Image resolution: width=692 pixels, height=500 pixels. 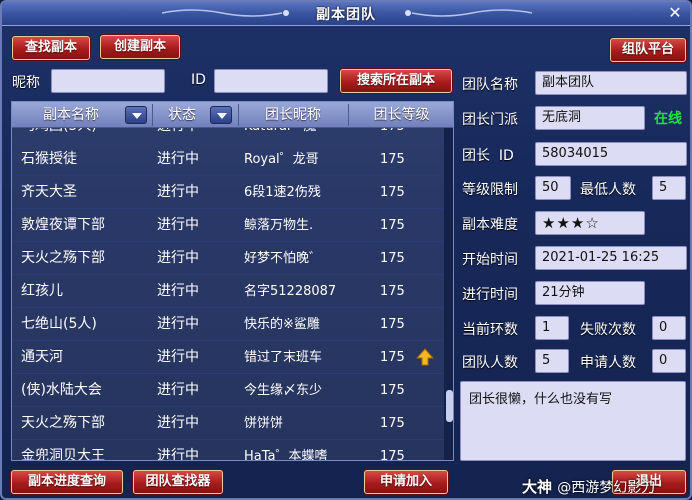 I want to click on column-status: 状态, so click(x=182, y=115).